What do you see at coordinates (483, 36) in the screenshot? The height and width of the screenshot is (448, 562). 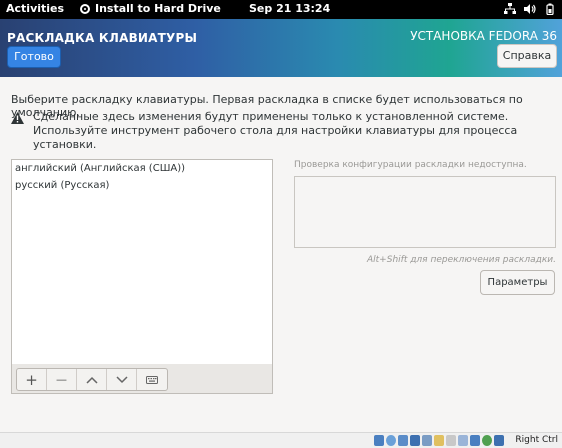 I see `installer-title: УСТАНОВКА FEDORA 36` at bounding box center [483, 36].